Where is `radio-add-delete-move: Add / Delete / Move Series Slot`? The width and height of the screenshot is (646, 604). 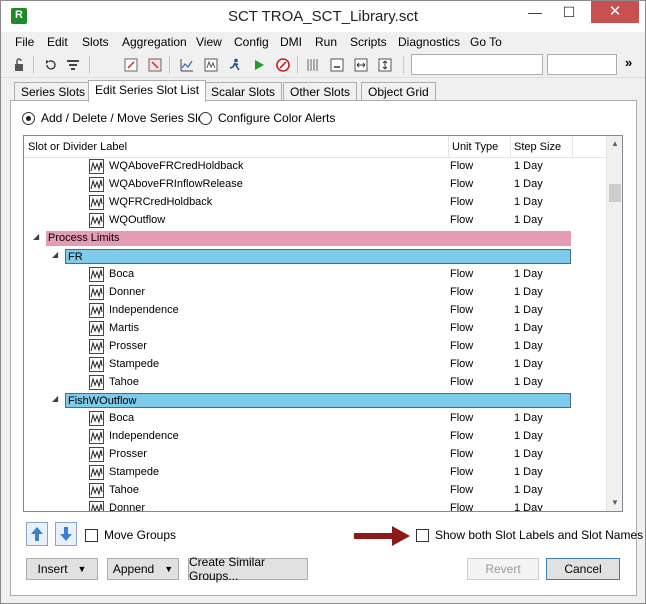
radio-add-delete-move: Add / Delete / Move Series Slot is located at coordinates (115, 118).